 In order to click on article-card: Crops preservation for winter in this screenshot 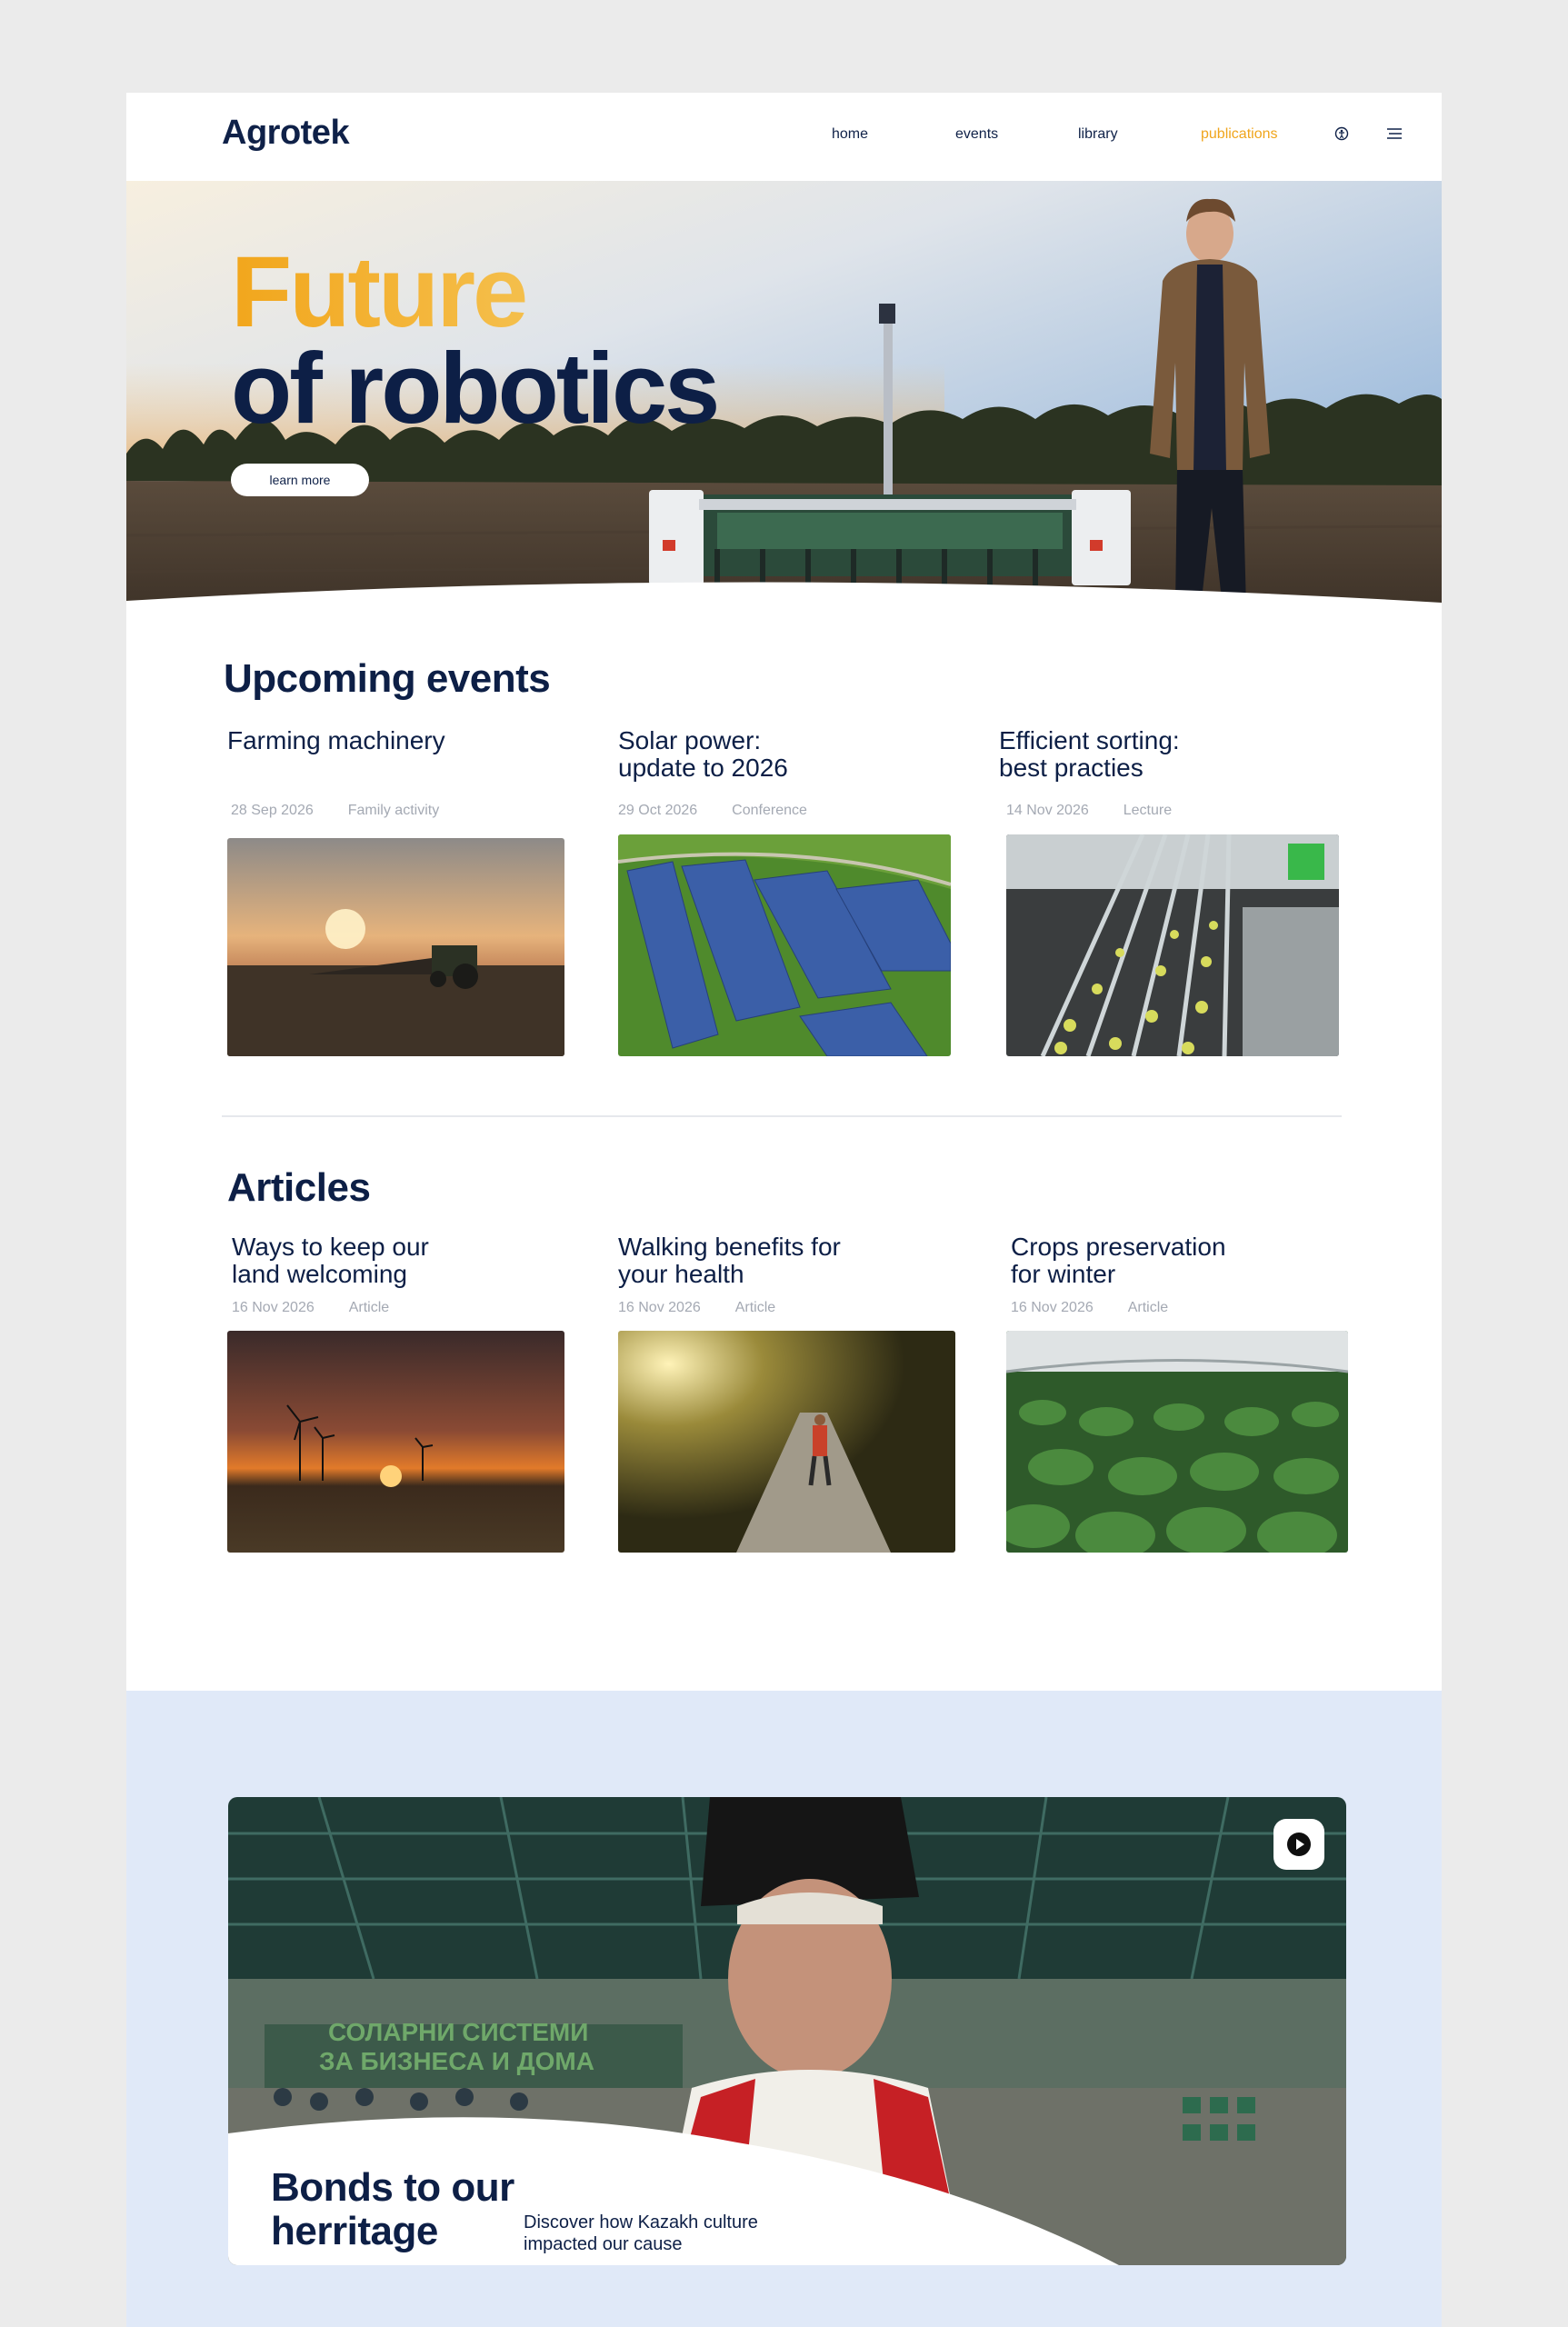, I will do `click(1184, 1260)`.